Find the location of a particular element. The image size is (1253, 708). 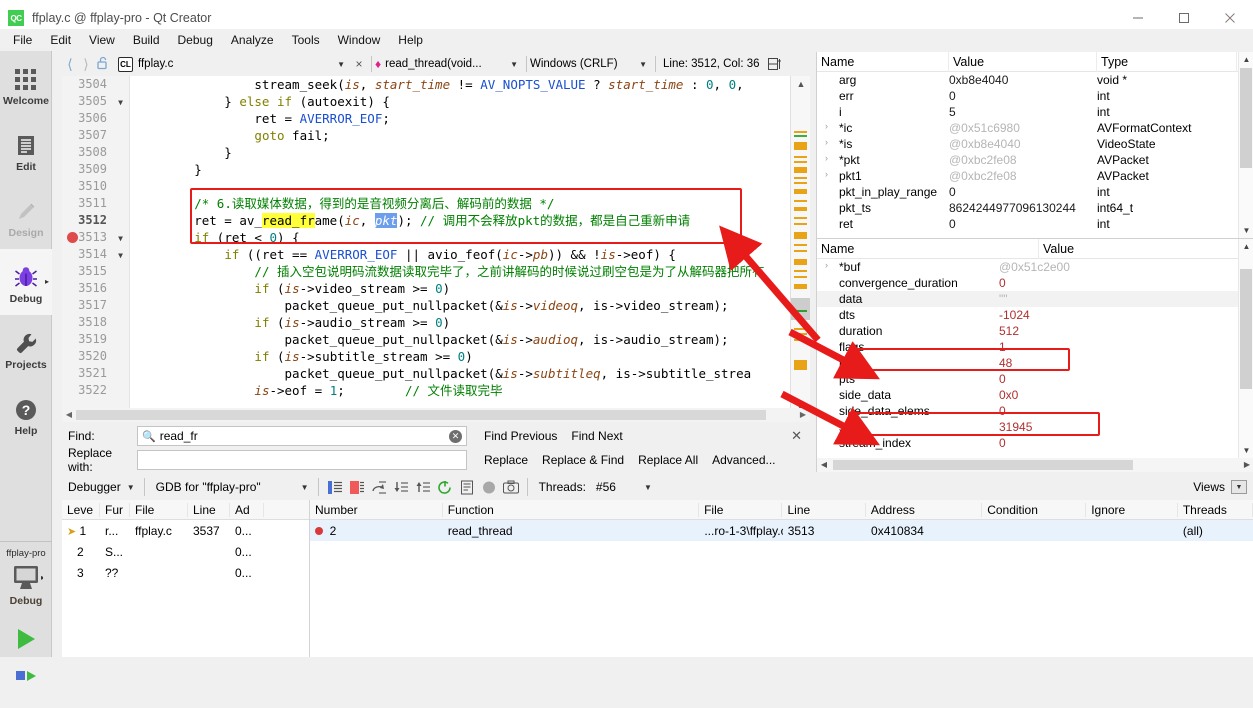

locals-scroll-thumb is located at coordinates (1246, 118).